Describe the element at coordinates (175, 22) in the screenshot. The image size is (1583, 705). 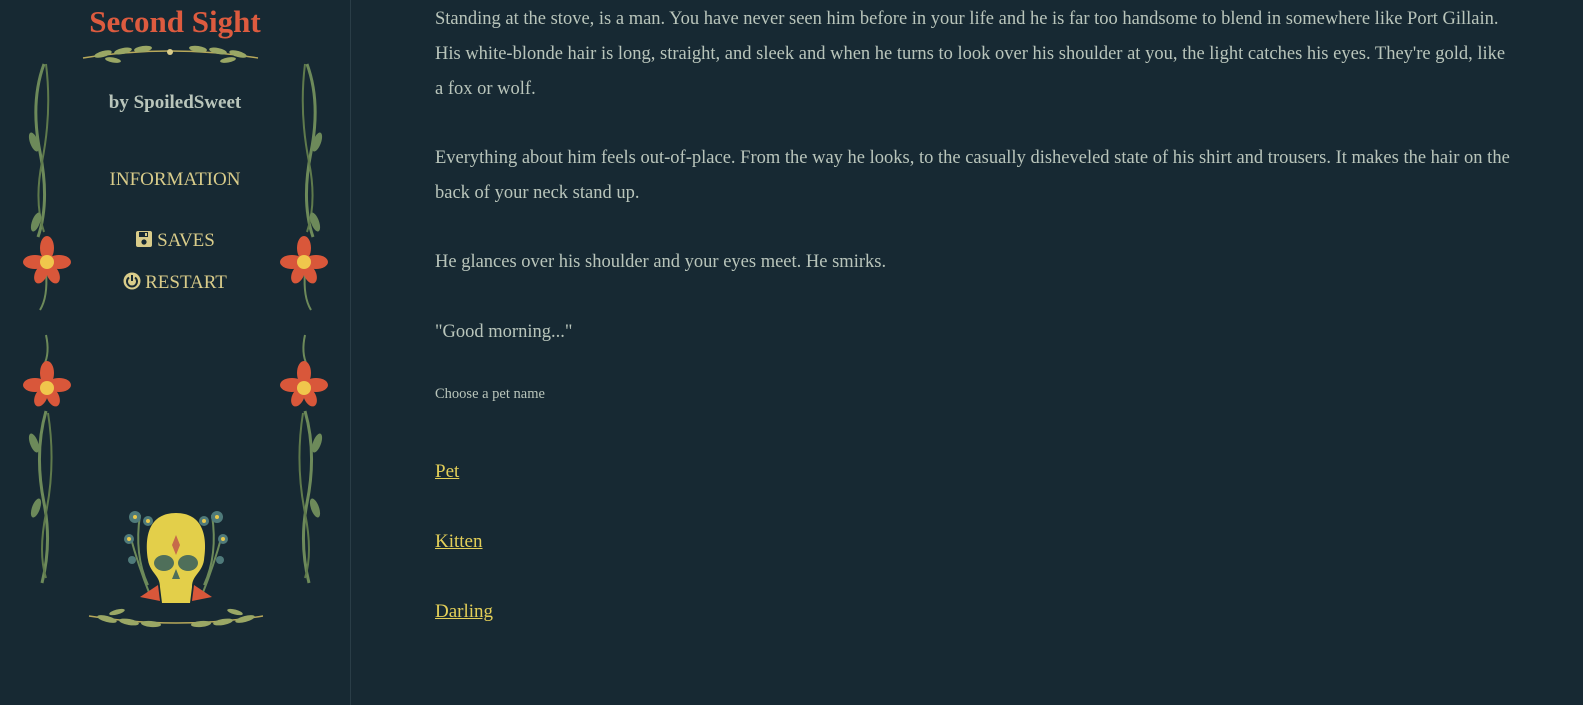
I see `story-title: Second Sight` at that location.